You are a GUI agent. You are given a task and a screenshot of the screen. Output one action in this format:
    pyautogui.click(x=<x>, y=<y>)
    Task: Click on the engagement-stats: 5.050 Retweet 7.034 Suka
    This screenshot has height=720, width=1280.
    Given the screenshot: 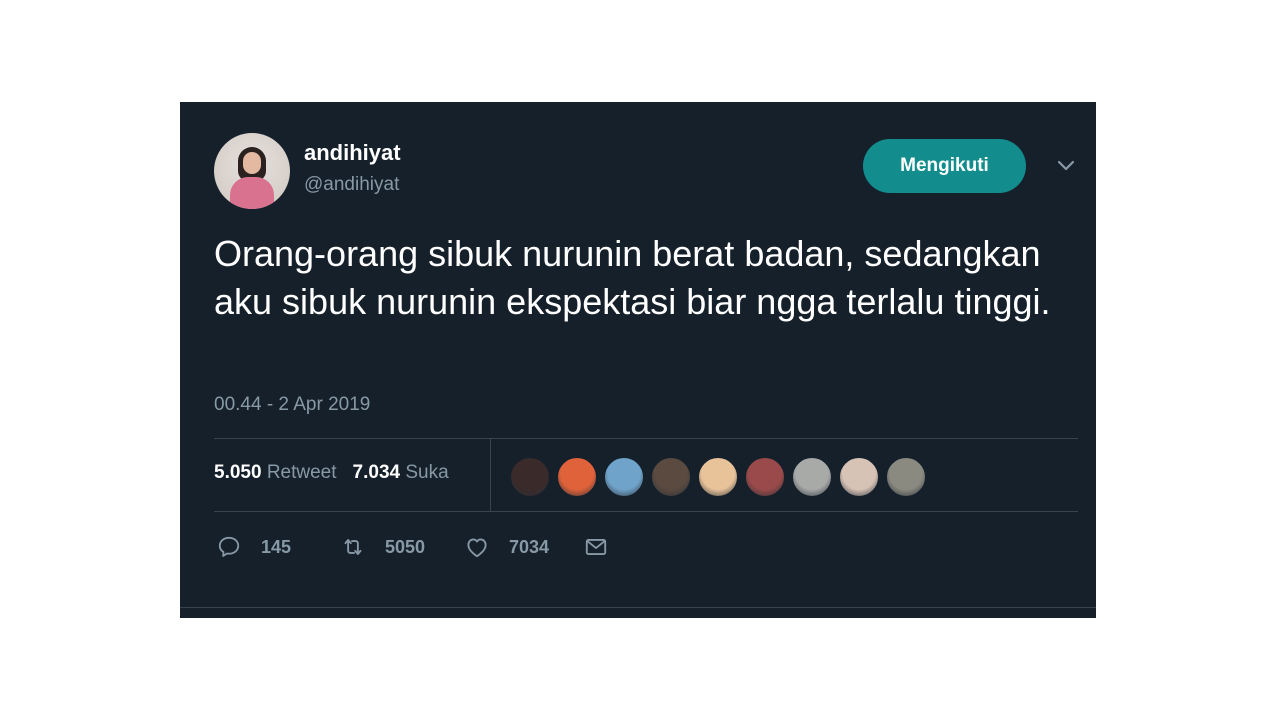 What is the action you would take?
    pyautogui.click(x=331, y=473)
    